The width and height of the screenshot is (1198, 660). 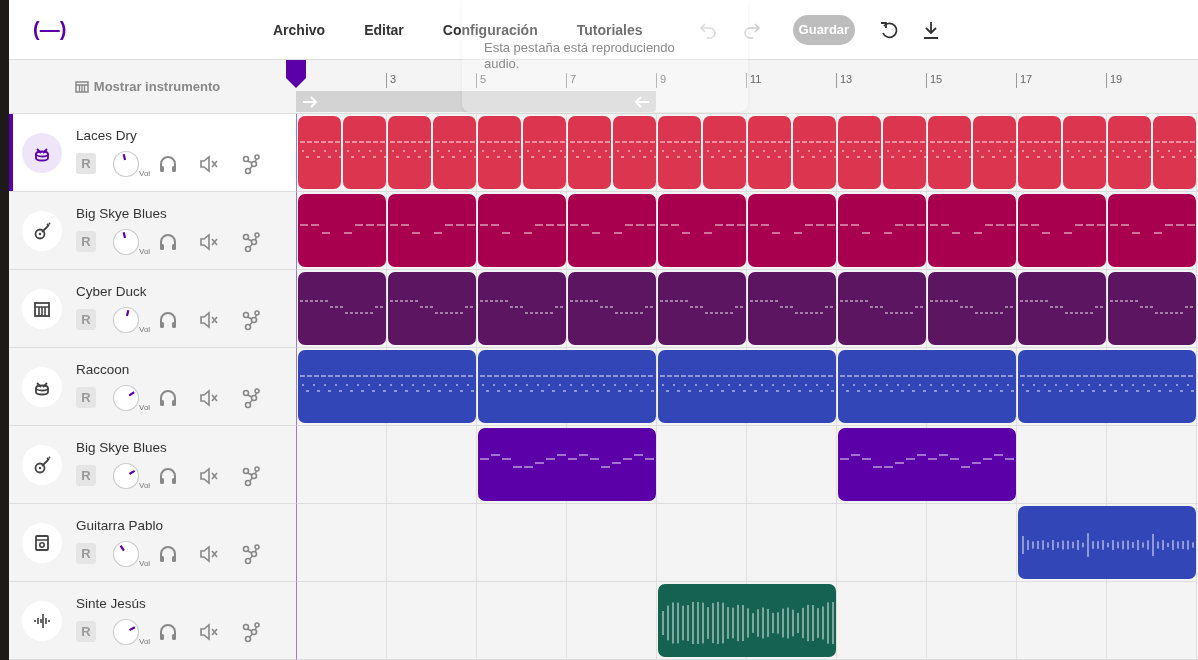 I want to click on bar-number: 7, so click(x=571, y=80).